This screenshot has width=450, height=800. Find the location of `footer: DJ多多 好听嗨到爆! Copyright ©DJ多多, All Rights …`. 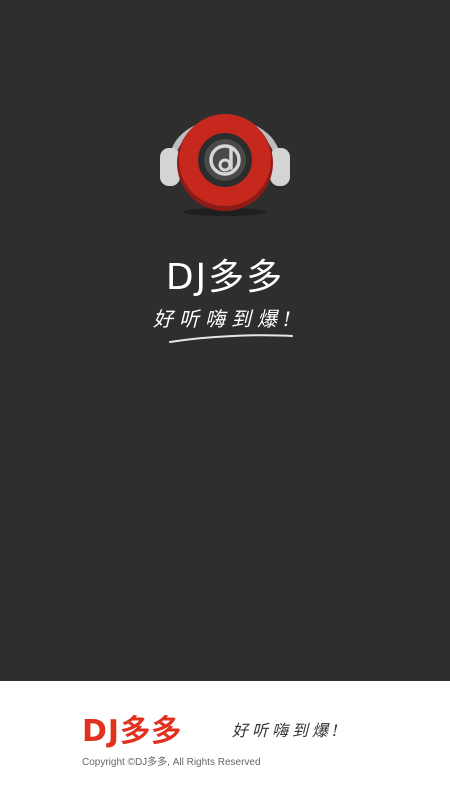

footer: DJ多多 好听嗨到爆! Copyright ©DJ多多, All Rights … is located at coordinates (225, 740).